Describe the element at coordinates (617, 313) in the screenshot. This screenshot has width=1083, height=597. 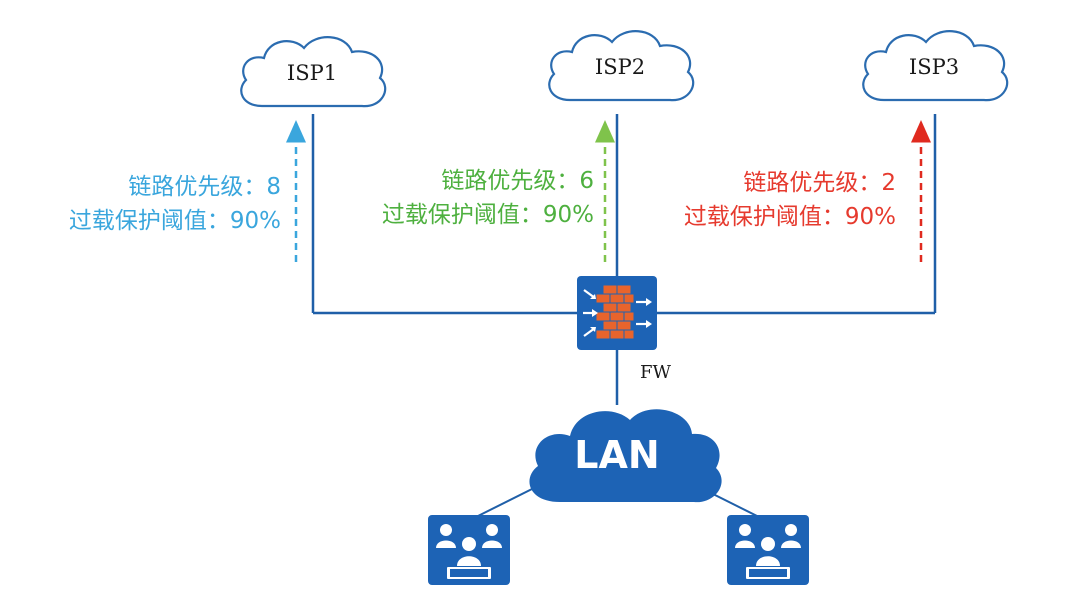
I see `firewall-icon` at that location.